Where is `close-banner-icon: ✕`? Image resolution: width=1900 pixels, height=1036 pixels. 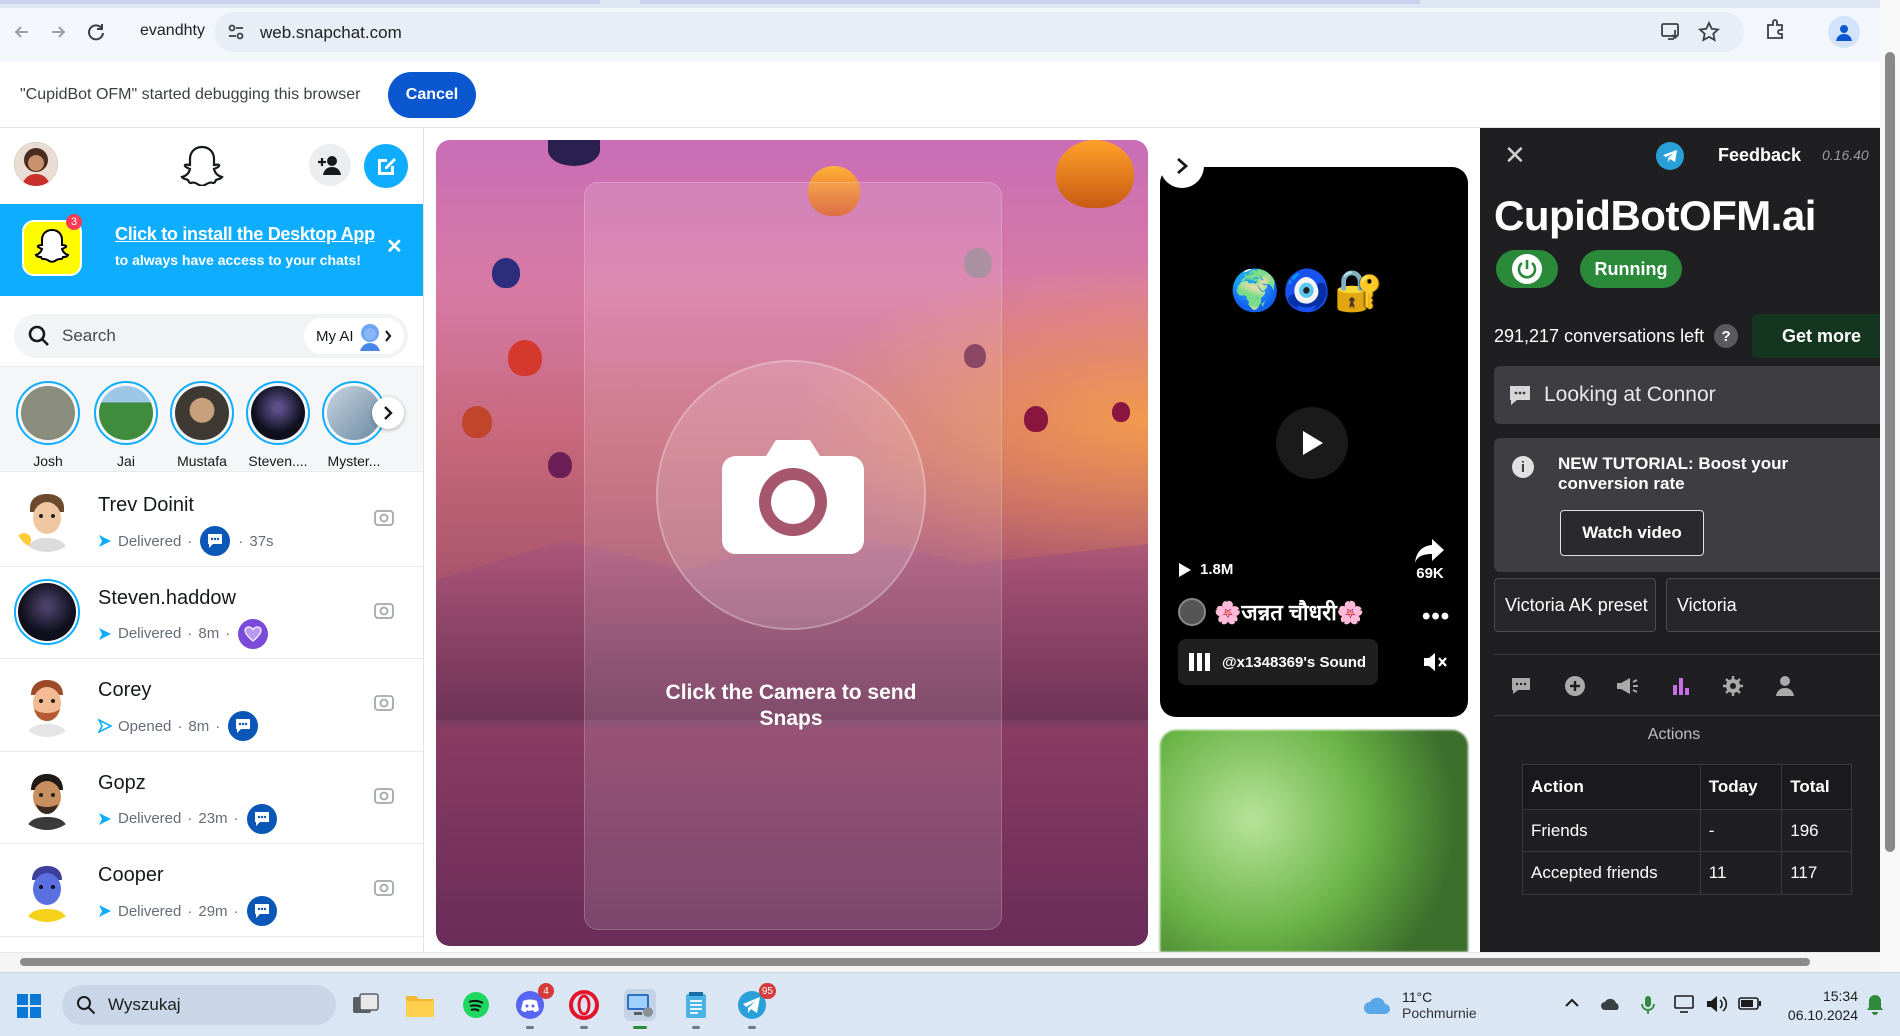
close-banner-icon: ✕ is located at coordinates (394, 246).